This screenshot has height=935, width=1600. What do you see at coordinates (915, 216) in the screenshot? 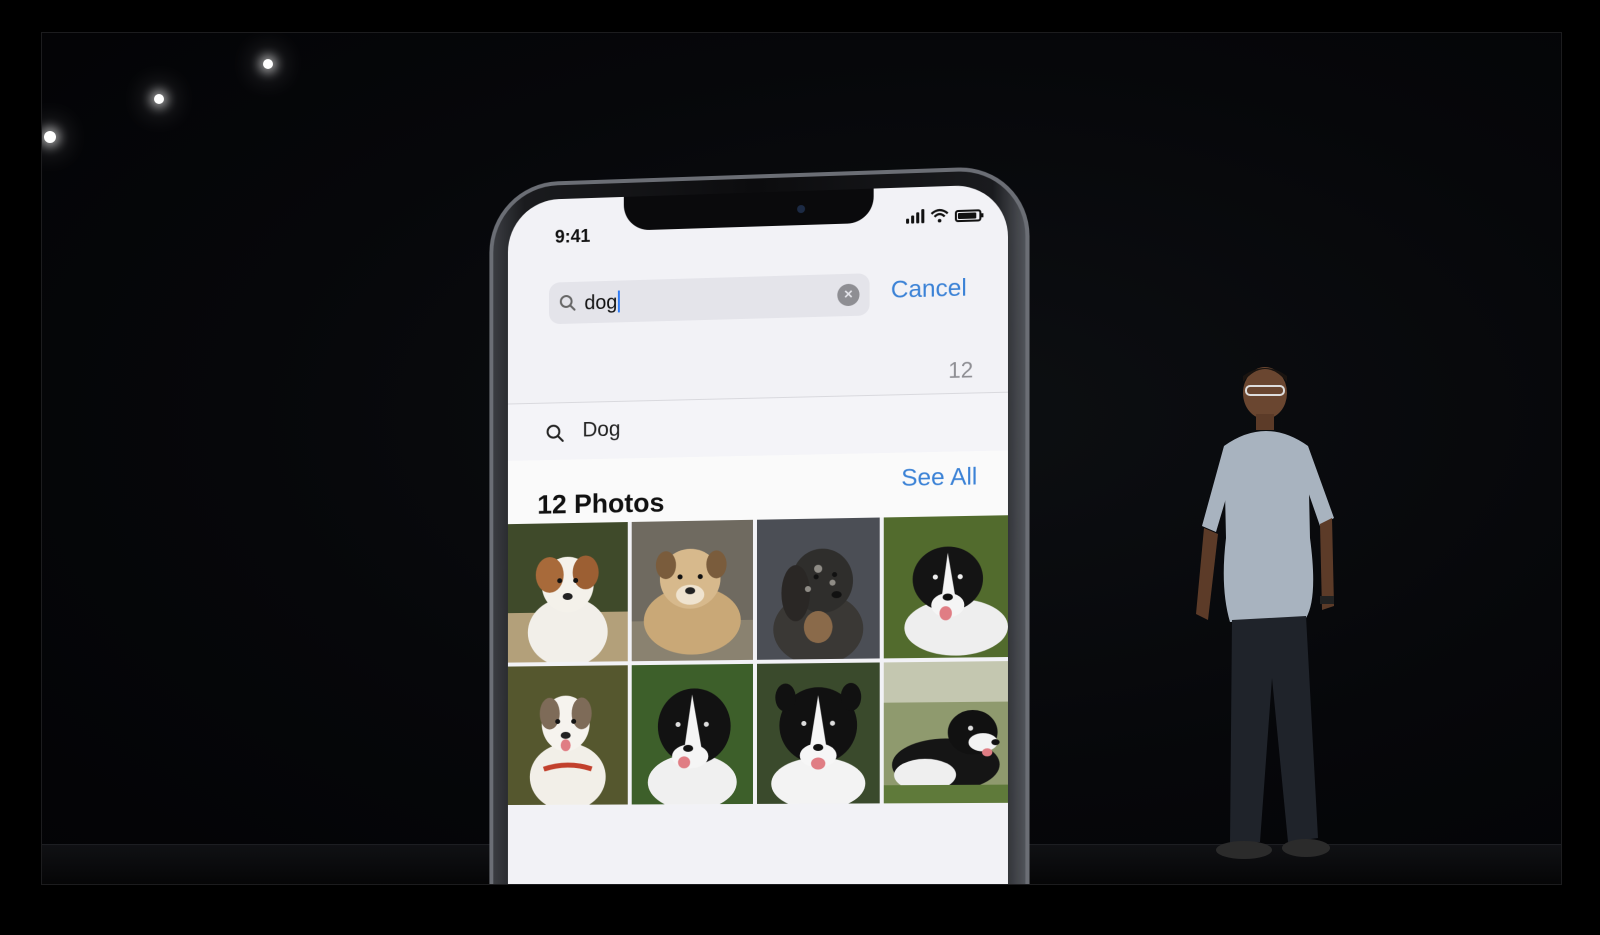
I see `signal-icon` at bounding box center [915, 216].